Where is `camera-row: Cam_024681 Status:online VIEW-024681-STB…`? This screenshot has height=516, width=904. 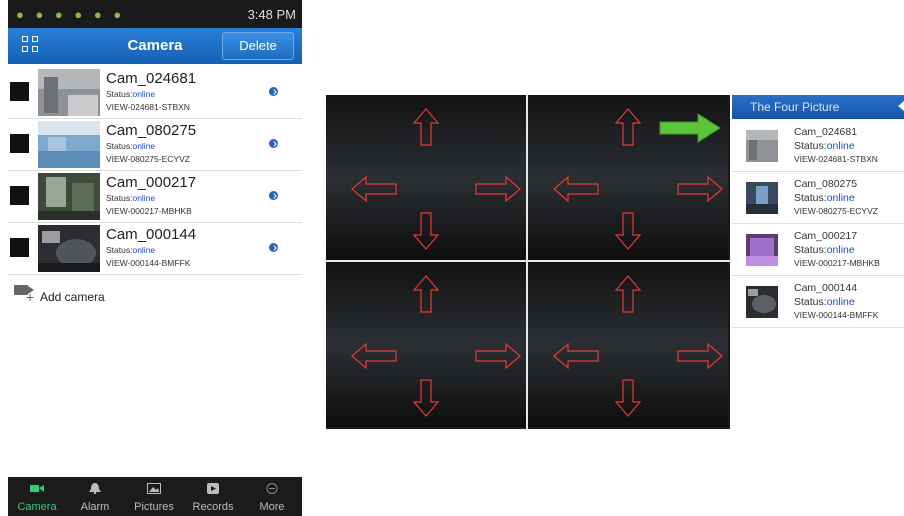 camera-row: Cam_024681 Status:online VIEW-024681-STB… is located at coordinates (155, 93).